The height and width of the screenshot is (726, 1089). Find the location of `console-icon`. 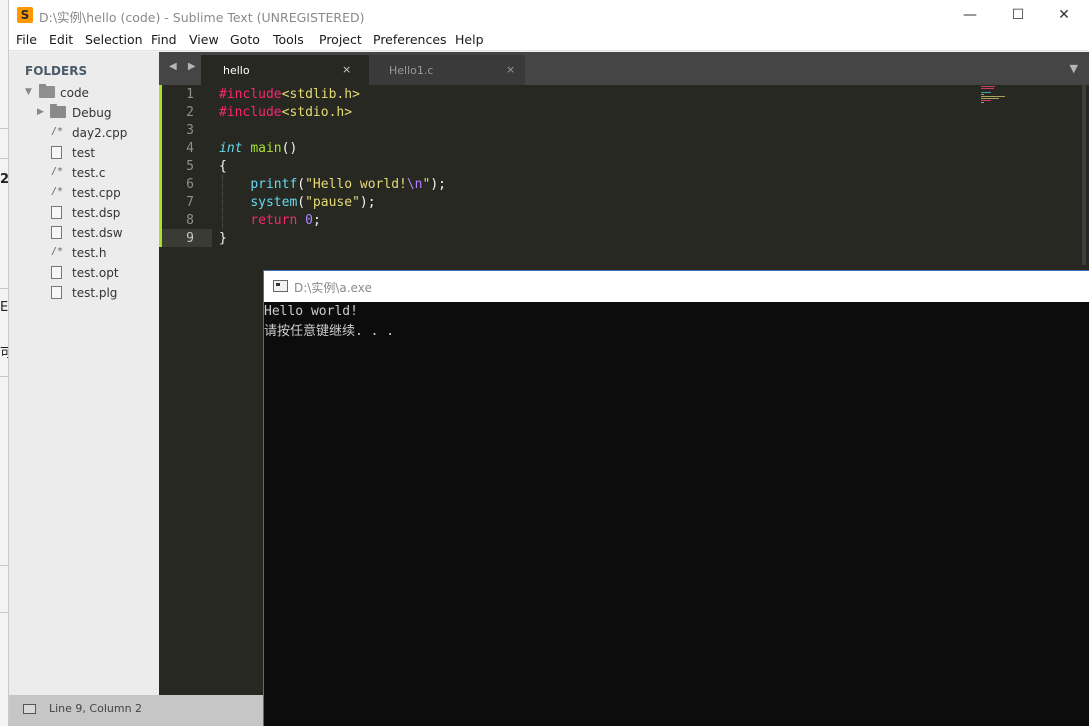

console-icon is located at coordinates (280, 286).